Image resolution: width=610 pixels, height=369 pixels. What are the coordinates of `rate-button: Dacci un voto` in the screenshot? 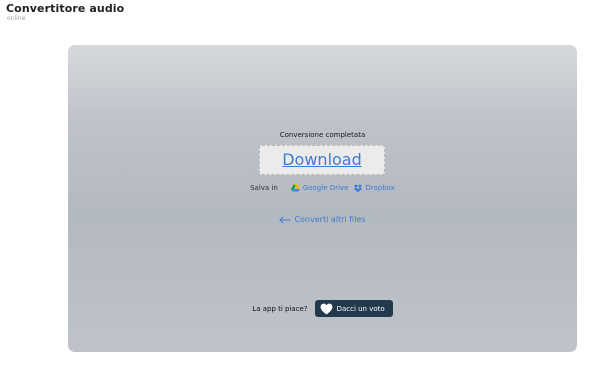 It's located at (353, 308).